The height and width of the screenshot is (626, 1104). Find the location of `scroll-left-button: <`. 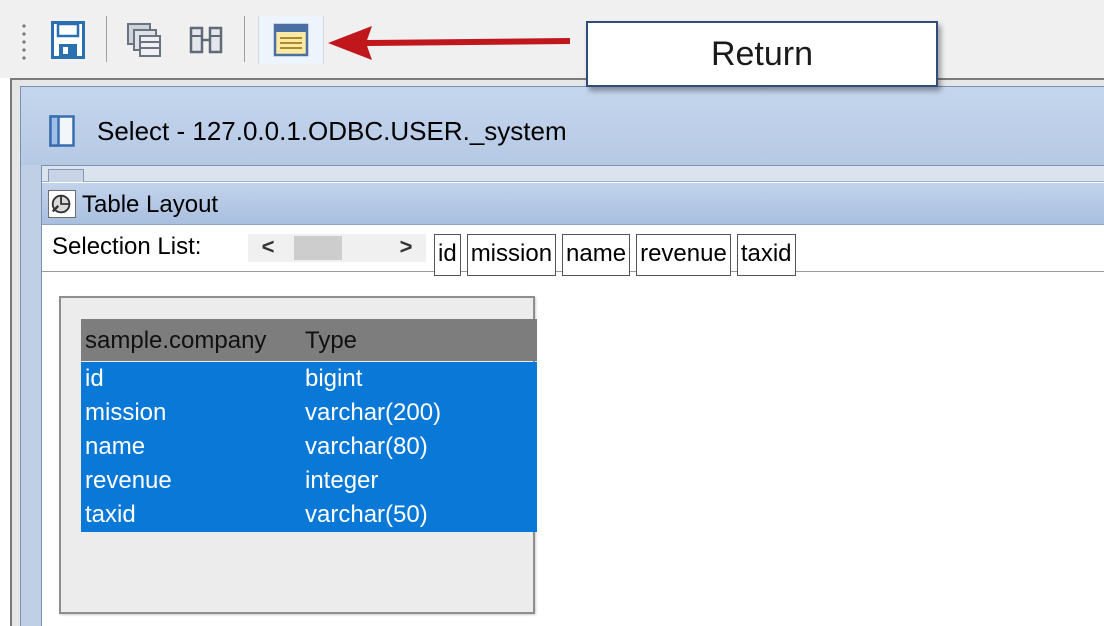

scroll-left-button: < is located at coordinates (268, 248).